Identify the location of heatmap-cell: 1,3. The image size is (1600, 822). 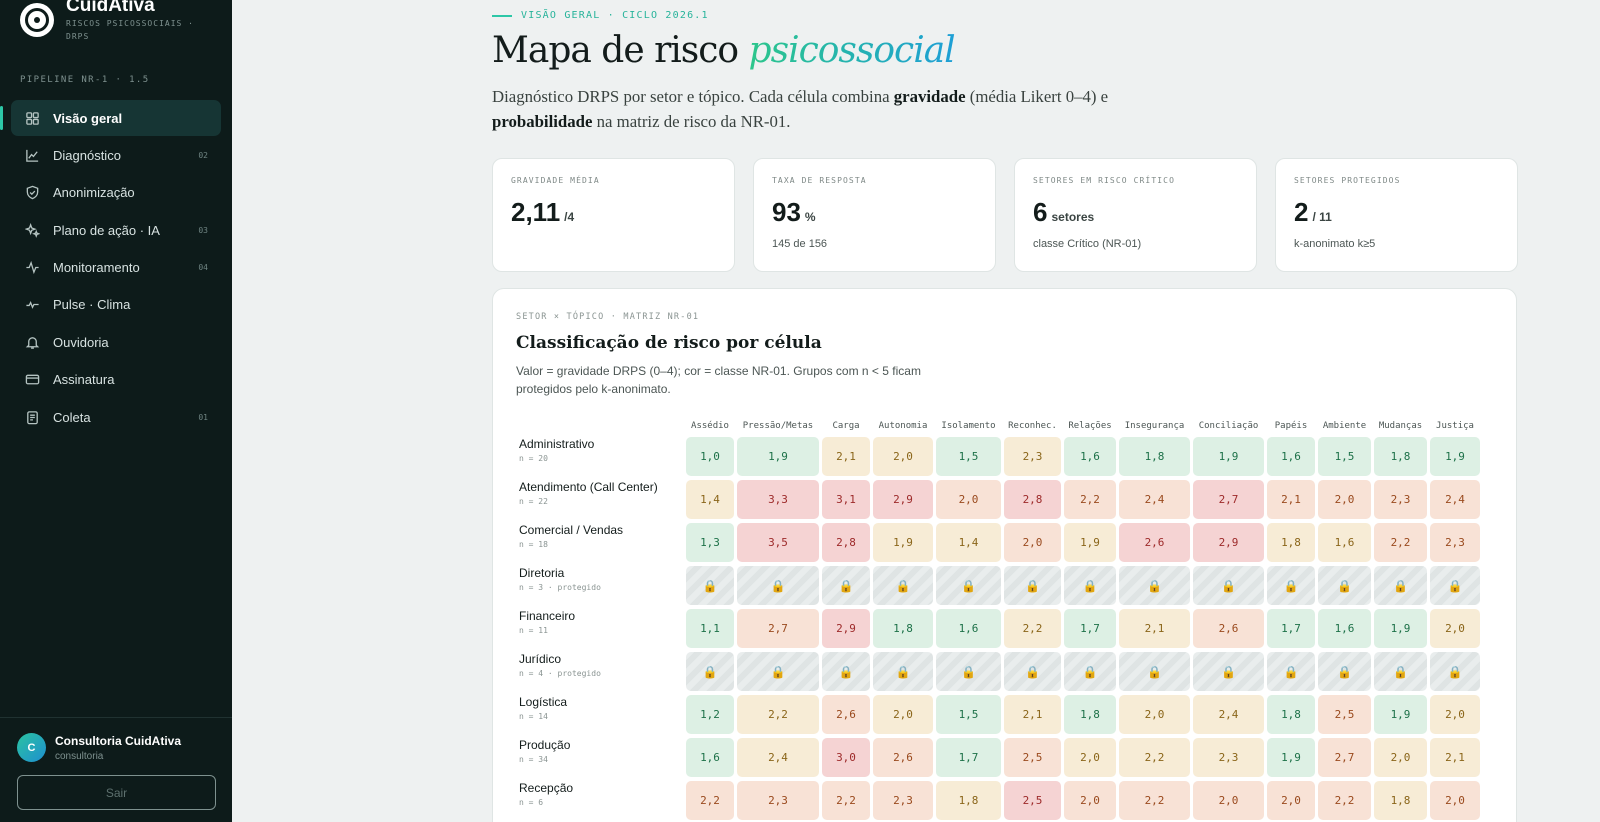
(710, 542).